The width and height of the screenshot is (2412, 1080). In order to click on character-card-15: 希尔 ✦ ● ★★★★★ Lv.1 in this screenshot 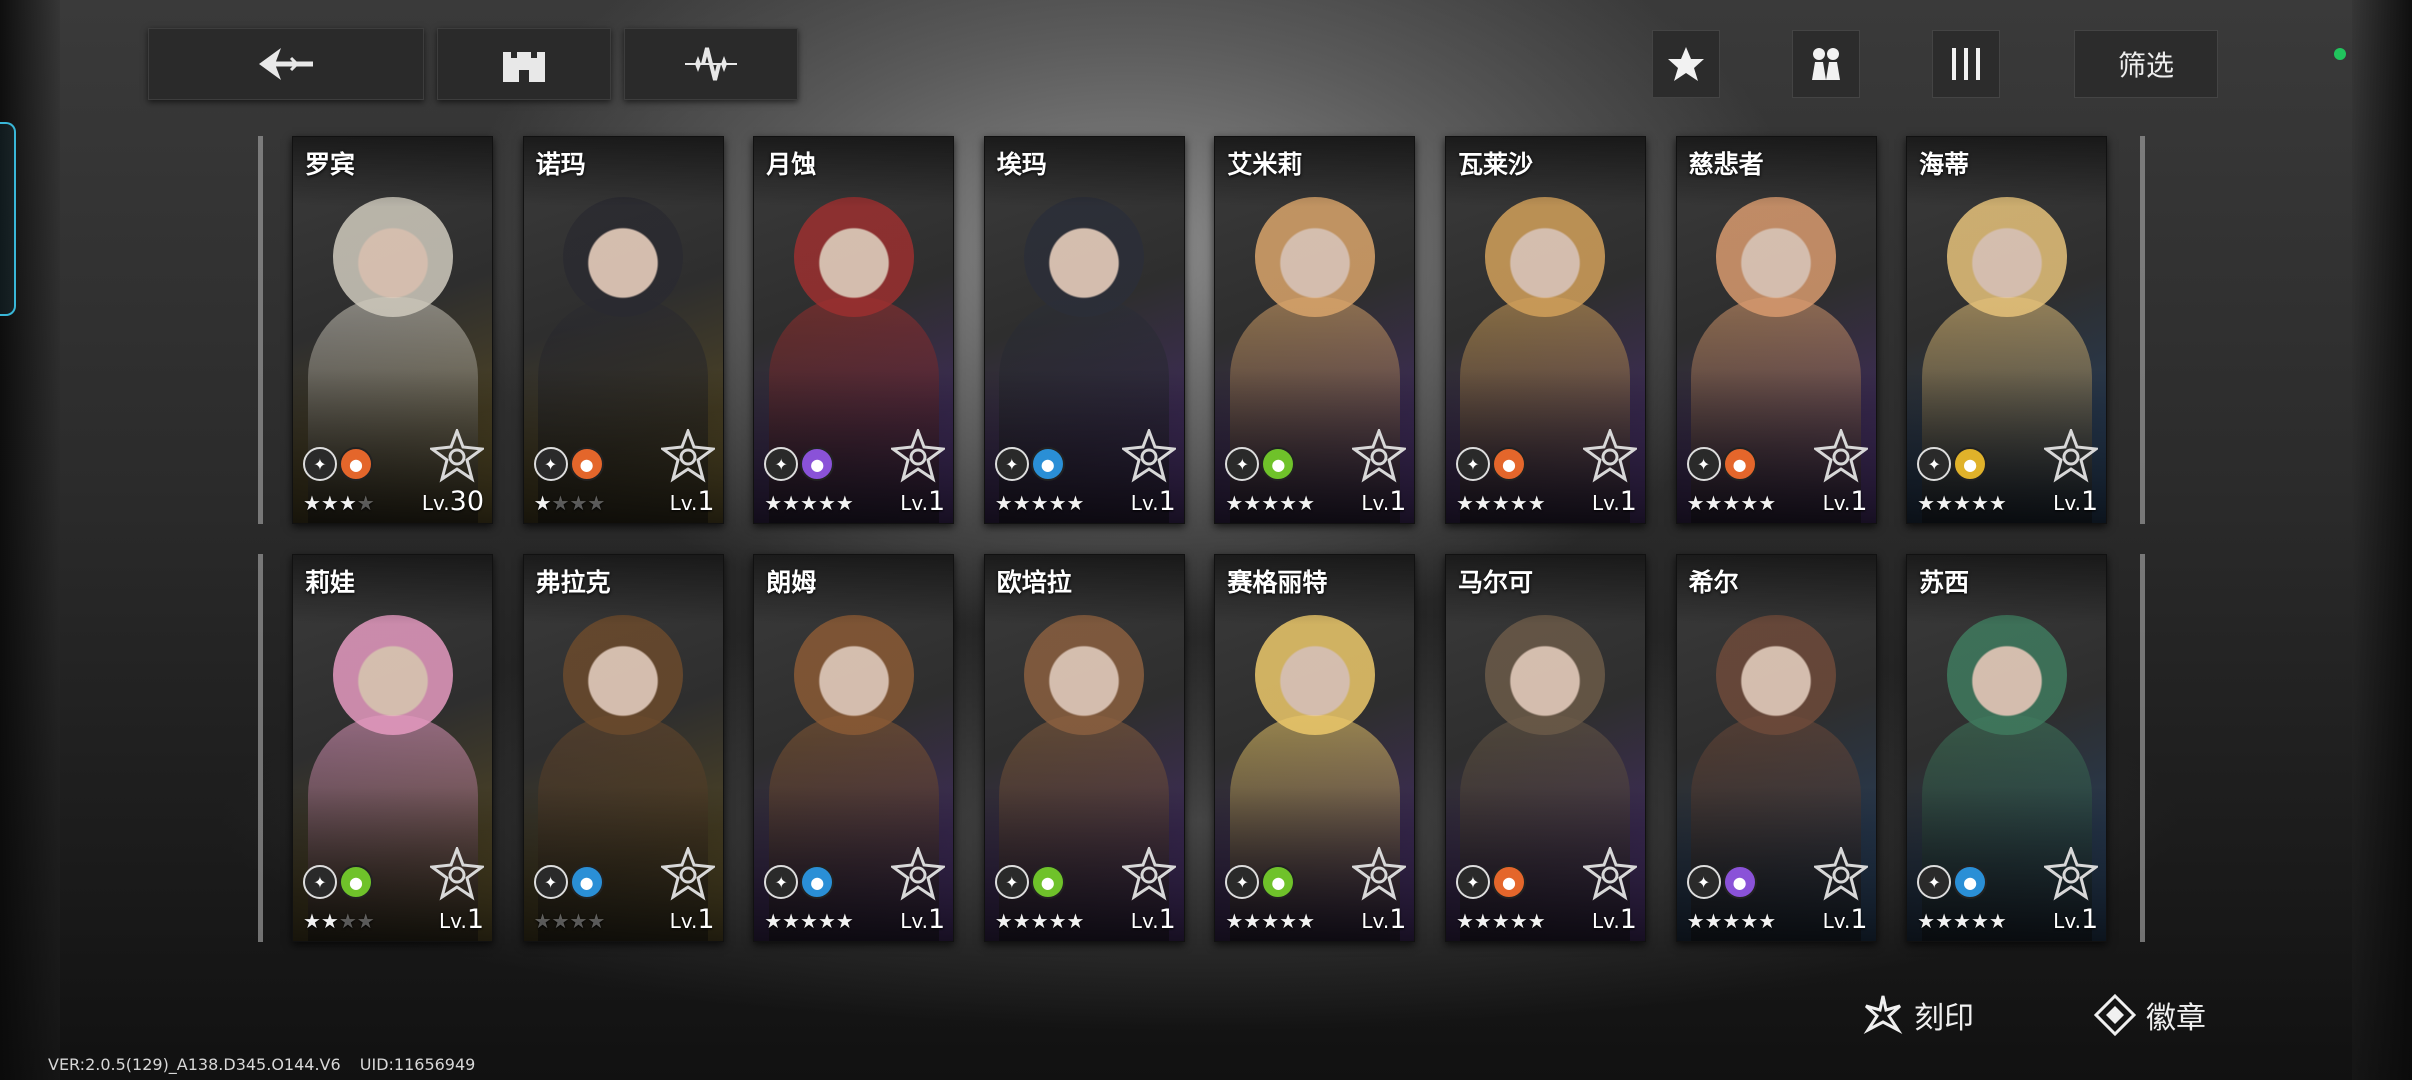, I will do `click(1776, 748)`.